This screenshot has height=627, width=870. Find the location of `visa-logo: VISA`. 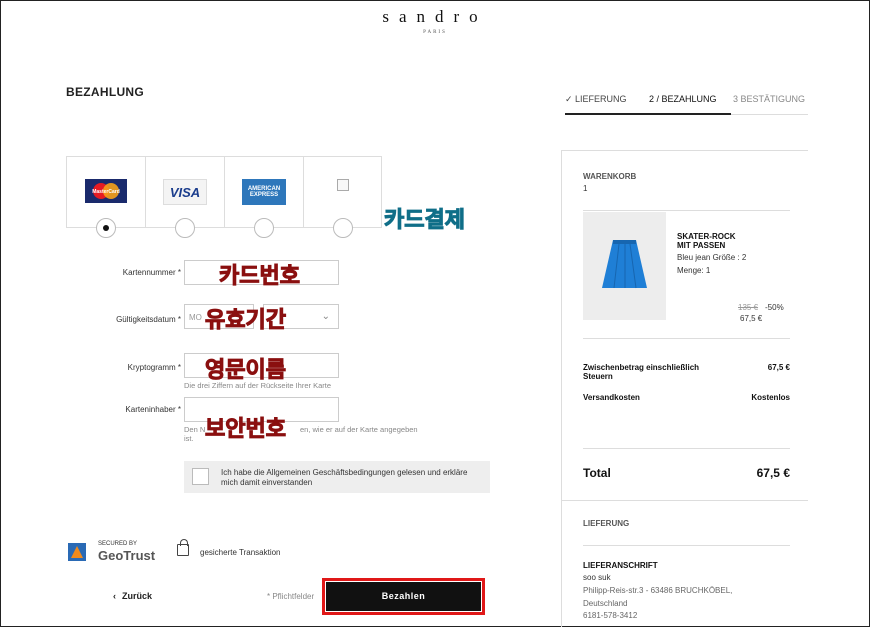

visa-logo: VISA is located at coordinates (185, 192).